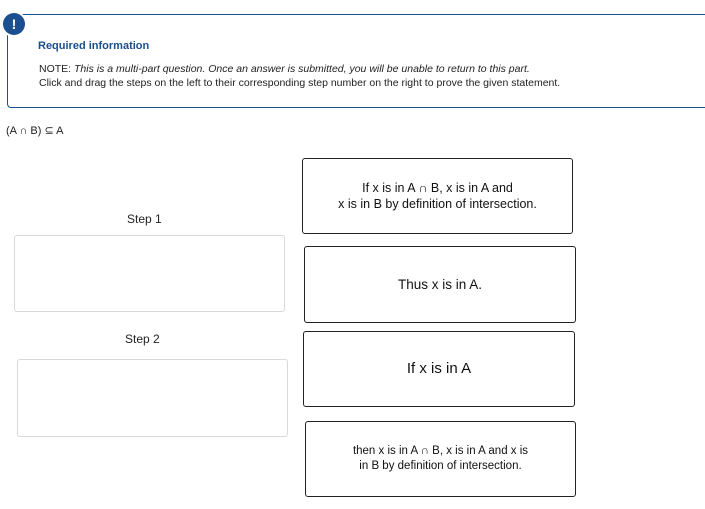 The width and height of the screenshot is (705, 509). Describe the element at coordinates (94, 46) in the screenshot. I see `info-title: Required information` at that location.